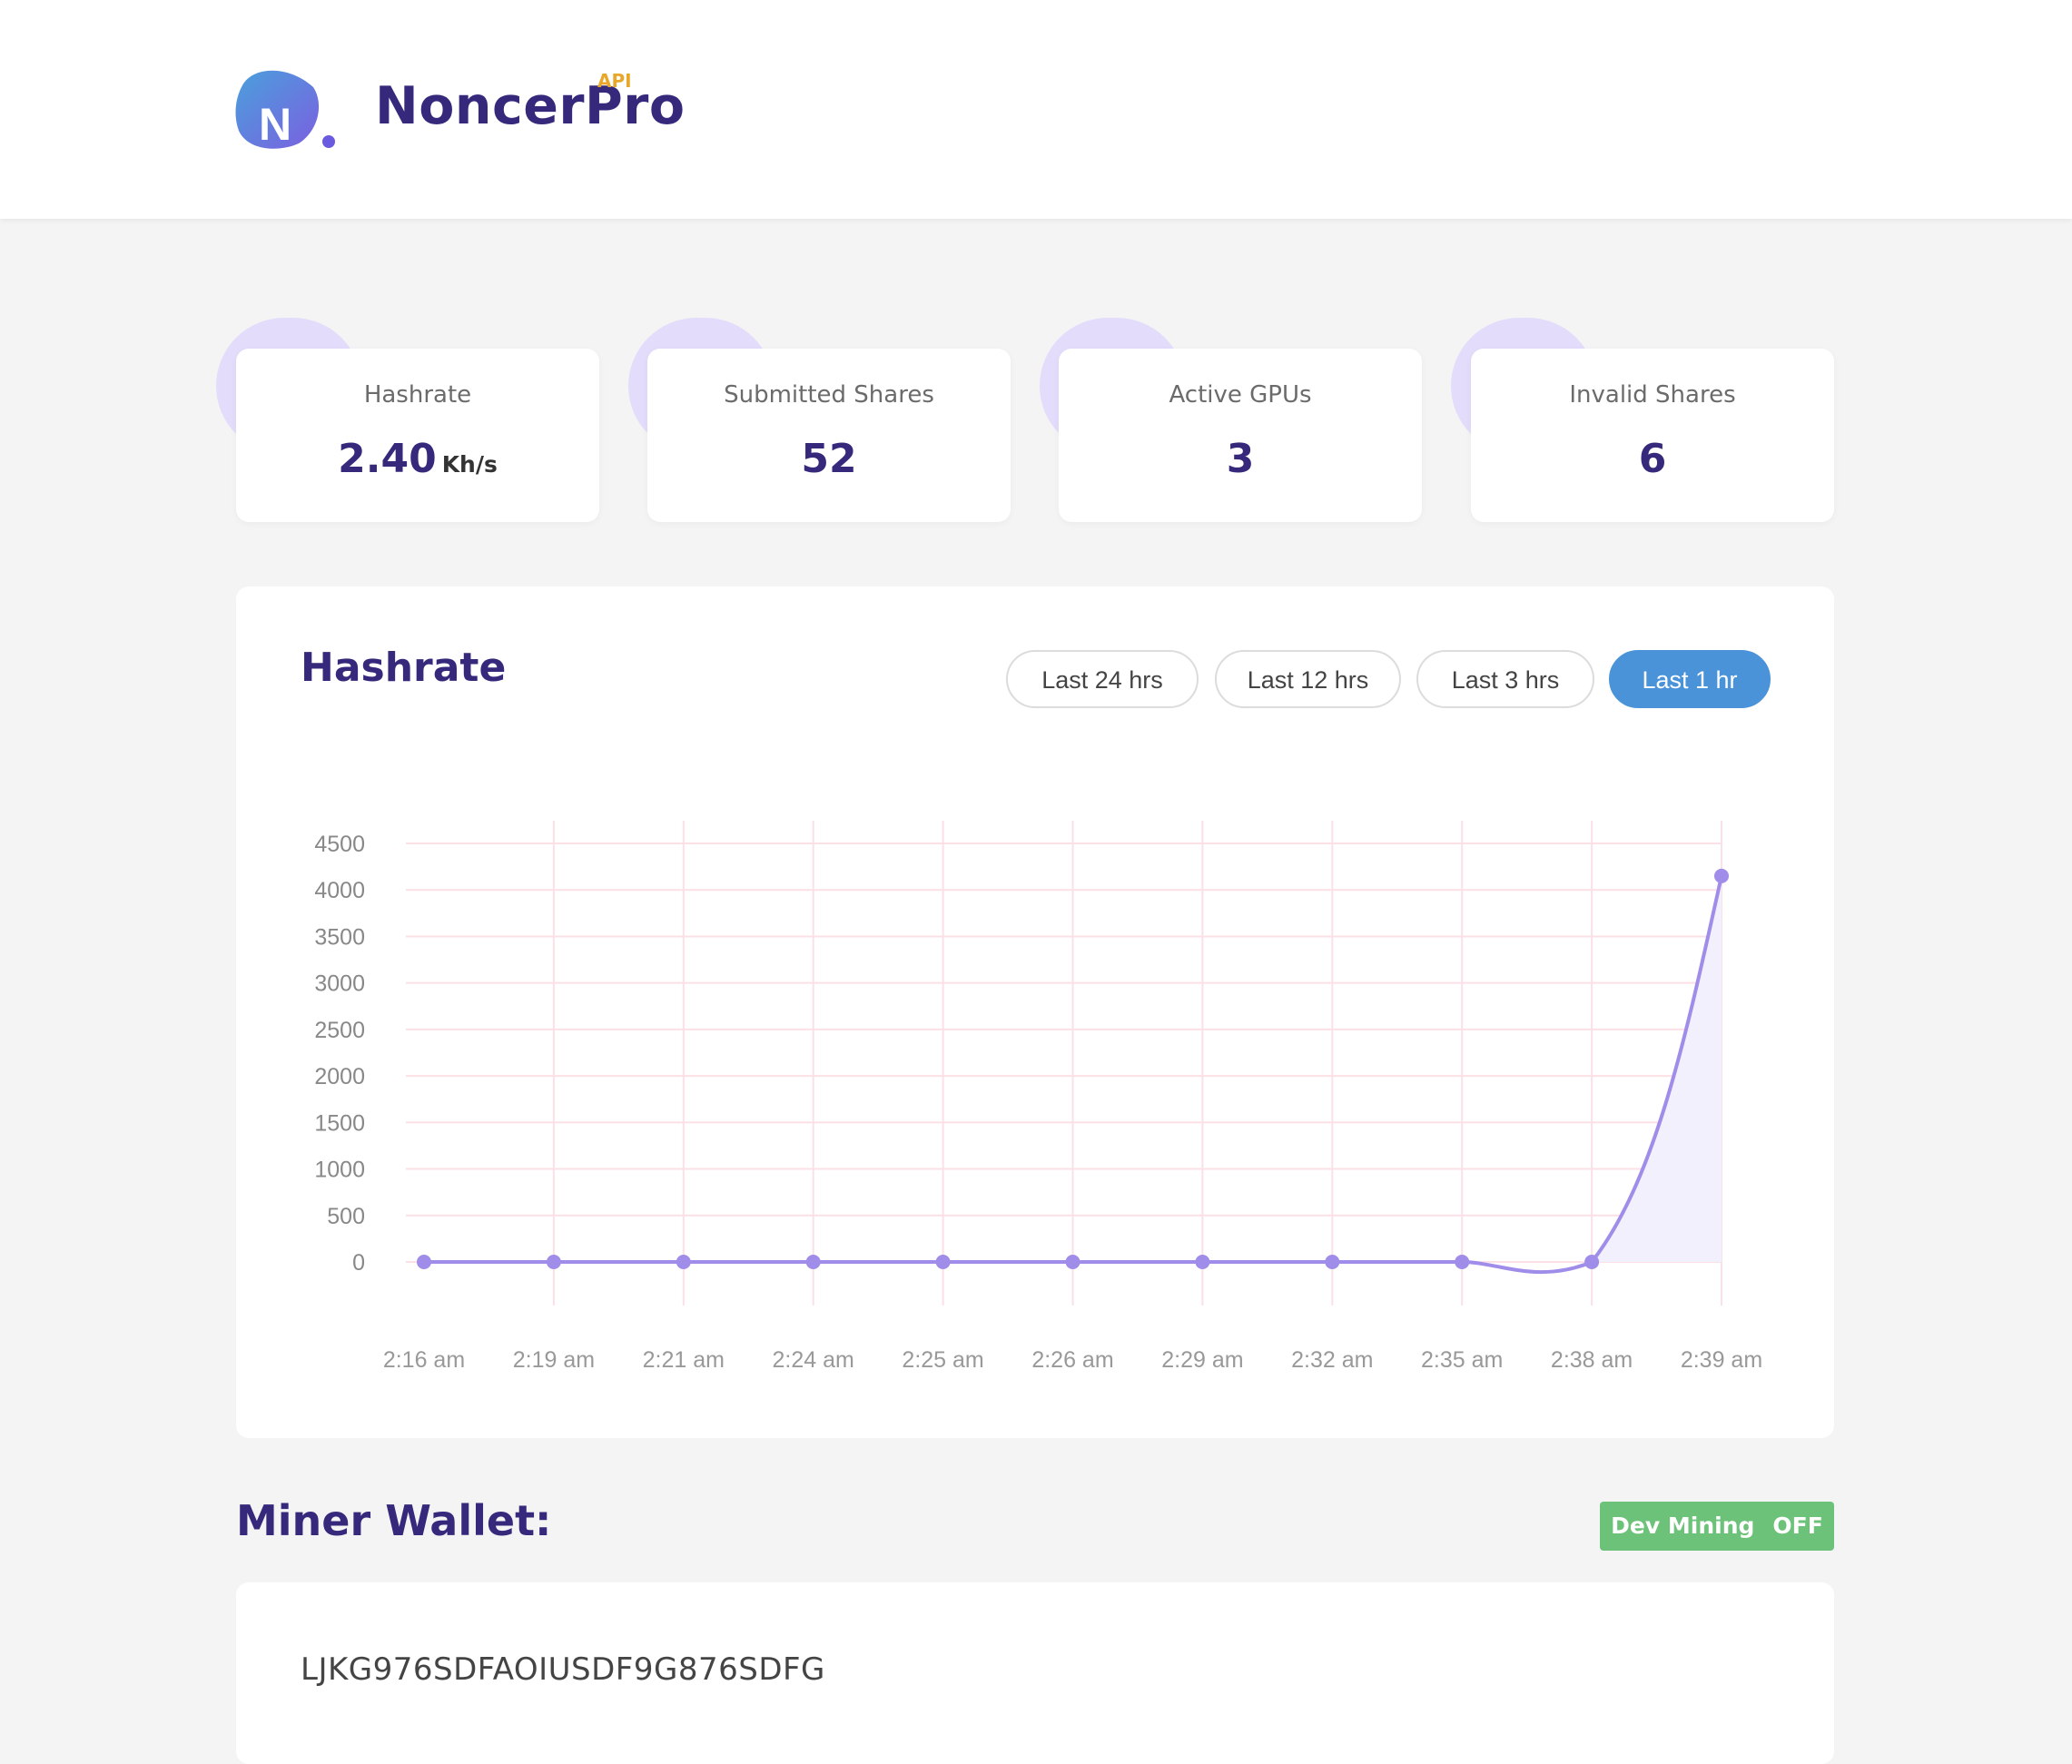 The image size is (2072, 1764). Describe the element at coordinates (530, 106) in the screenshot. I see `brand-name: NoncerPro` at that location.